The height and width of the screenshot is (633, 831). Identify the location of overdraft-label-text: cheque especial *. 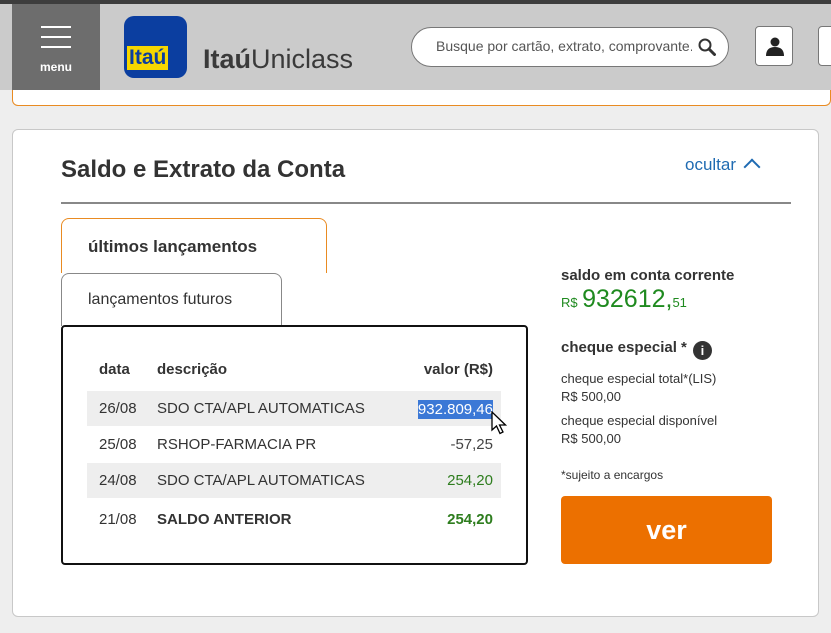
(624, 347).